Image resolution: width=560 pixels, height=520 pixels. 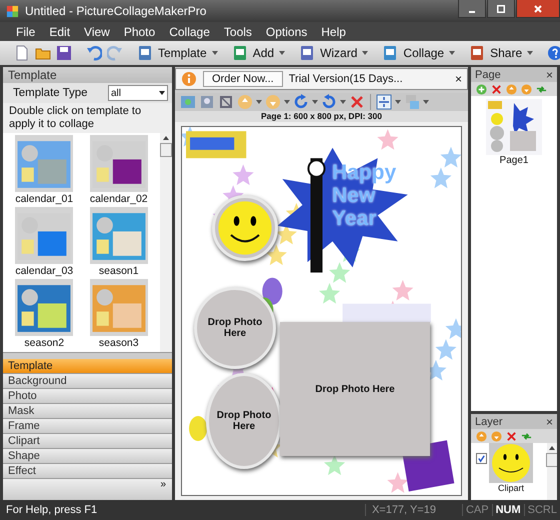 What do you see at coordinates (329, 102) in the screenshot?
I see `rotate-left-icon` at bounding box center [329, 102].